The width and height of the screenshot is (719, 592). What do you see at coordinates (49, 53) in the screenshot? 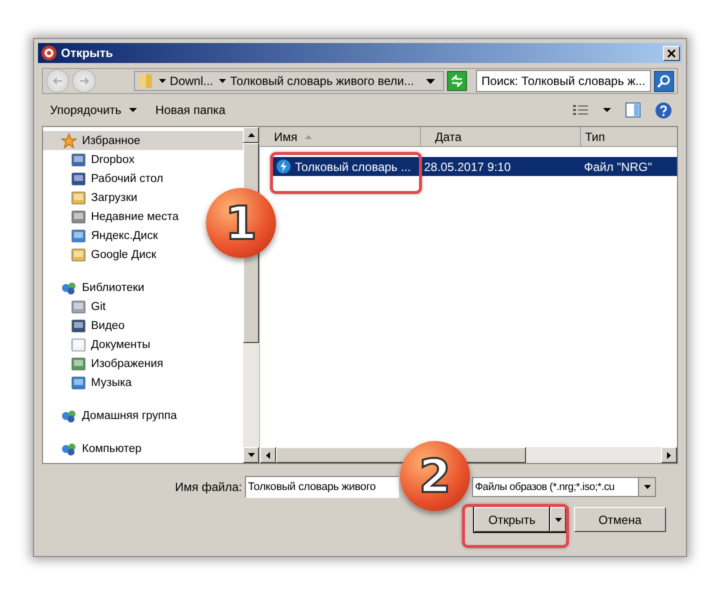
I see `app-icon` at bounding box center [49, 53].